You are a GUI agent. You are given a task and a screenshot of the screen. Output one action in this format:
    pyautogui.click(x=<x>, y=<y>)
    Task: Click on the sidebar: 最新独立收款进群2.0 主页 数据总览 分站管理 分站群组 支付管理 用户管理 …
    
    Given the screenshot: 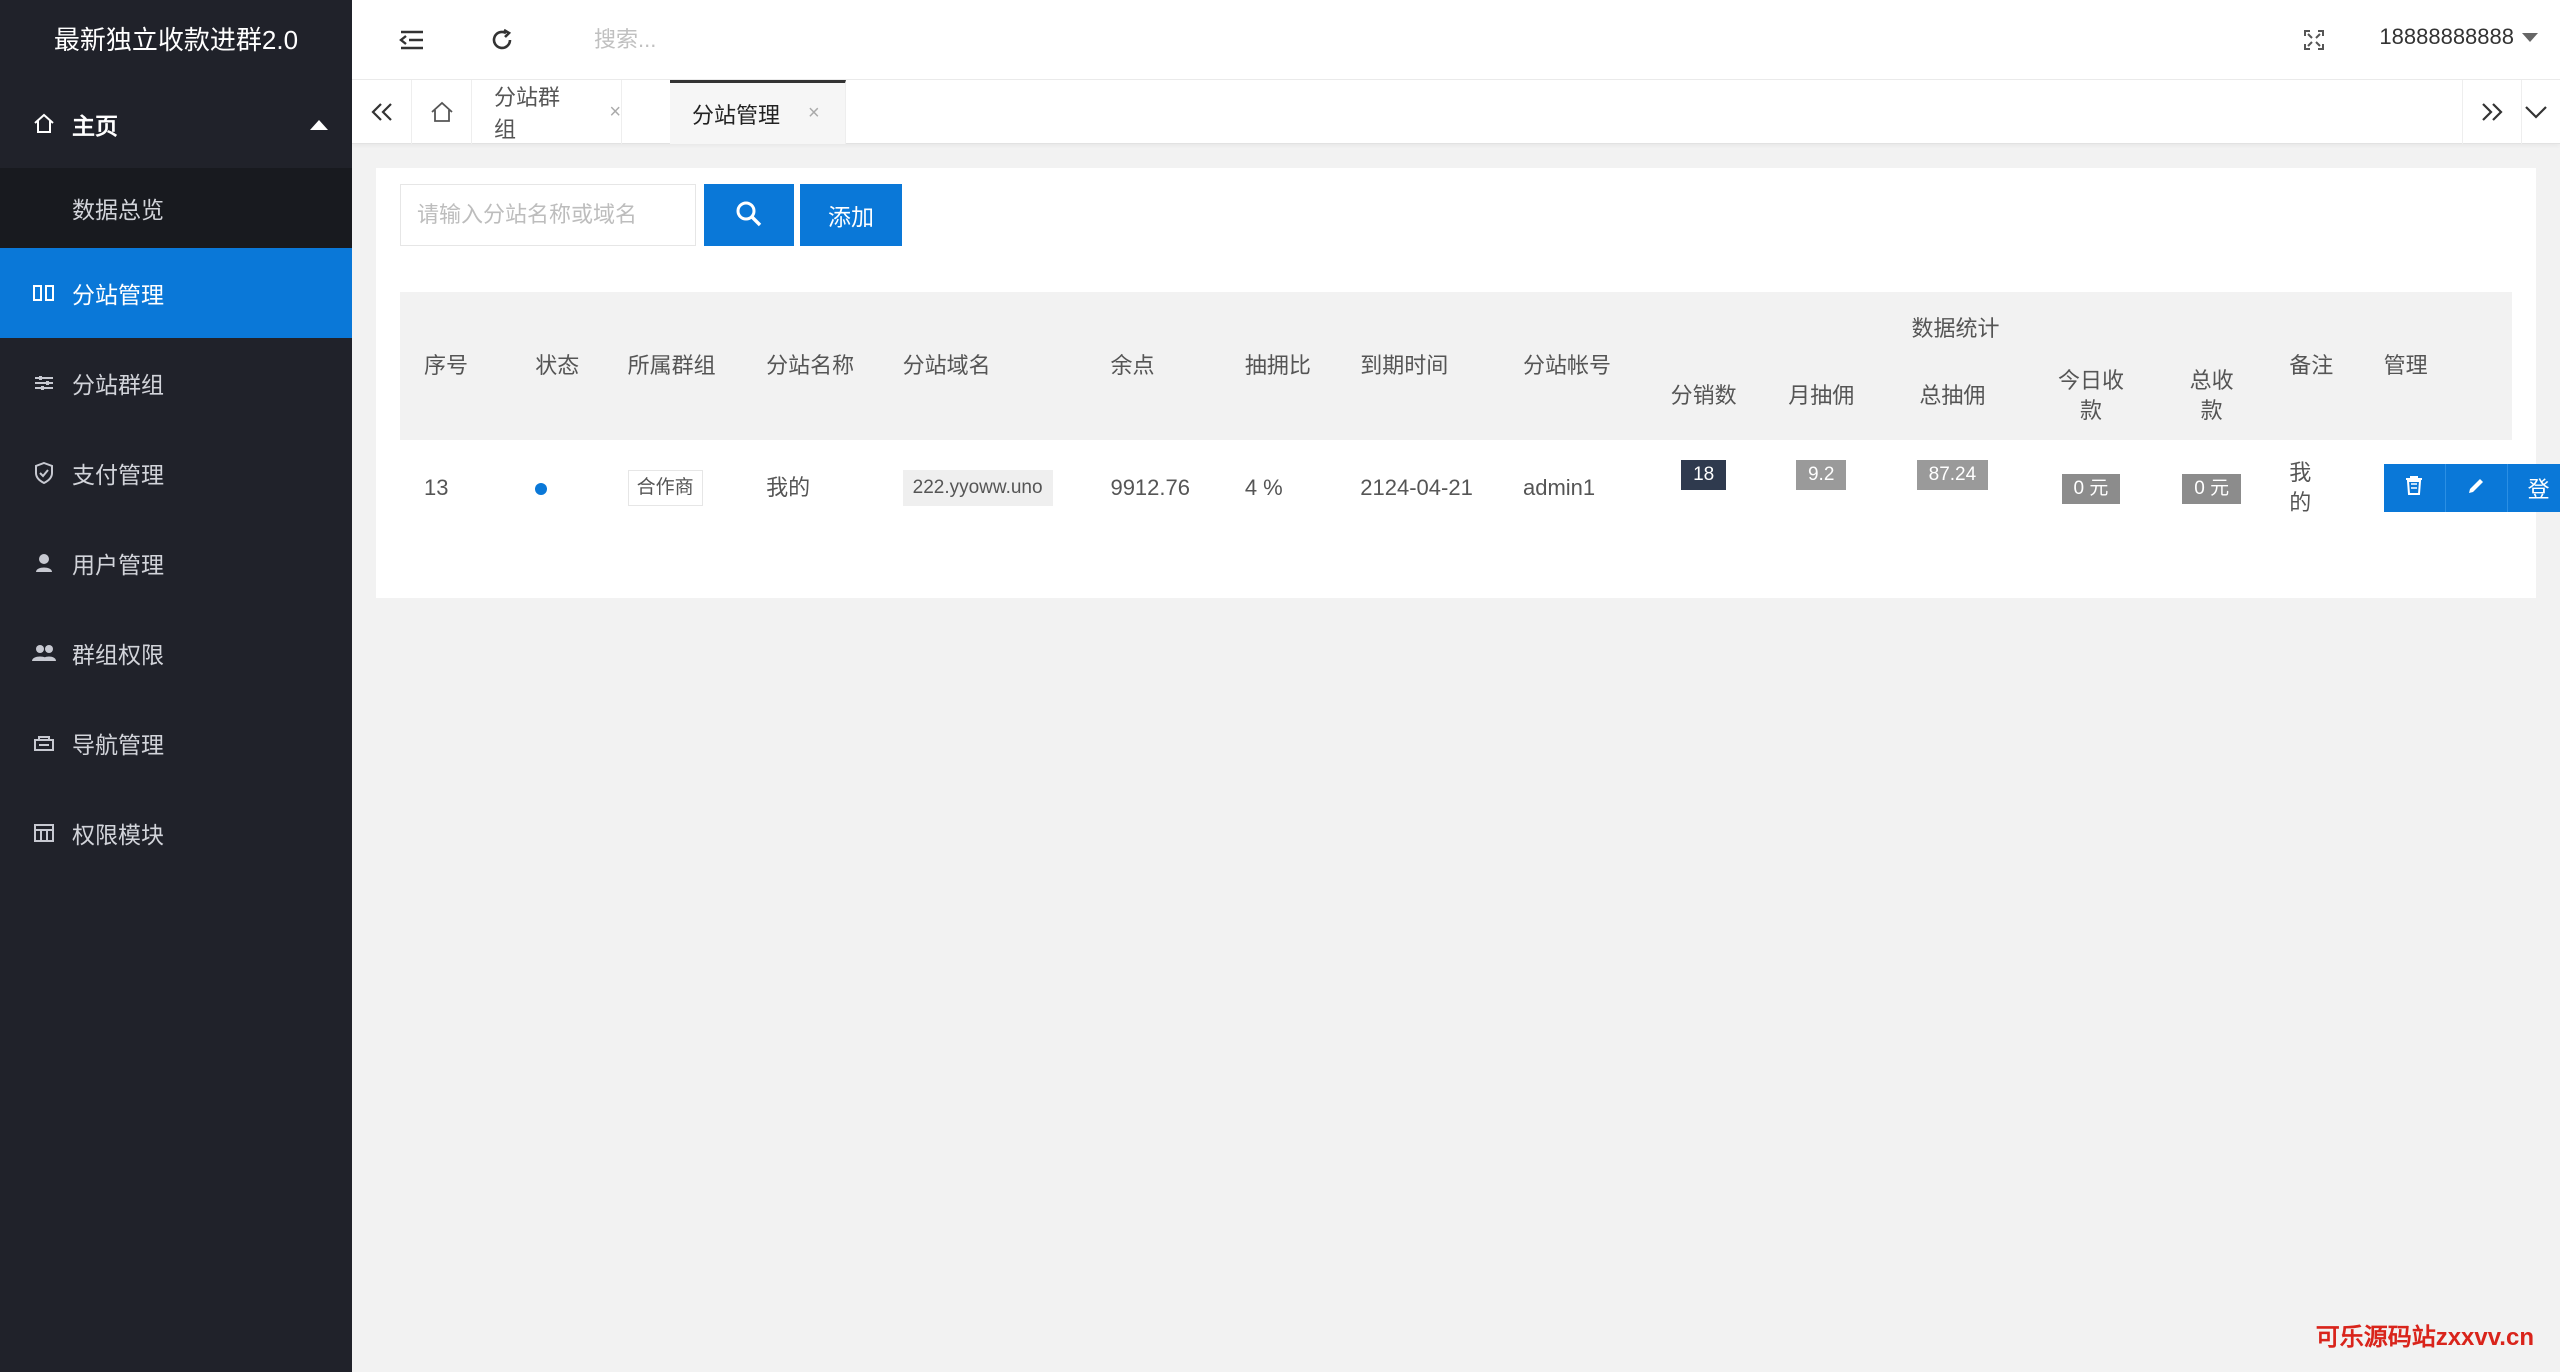 What is the action you would take?
    pyautogui.click(x=176, y=686)
    